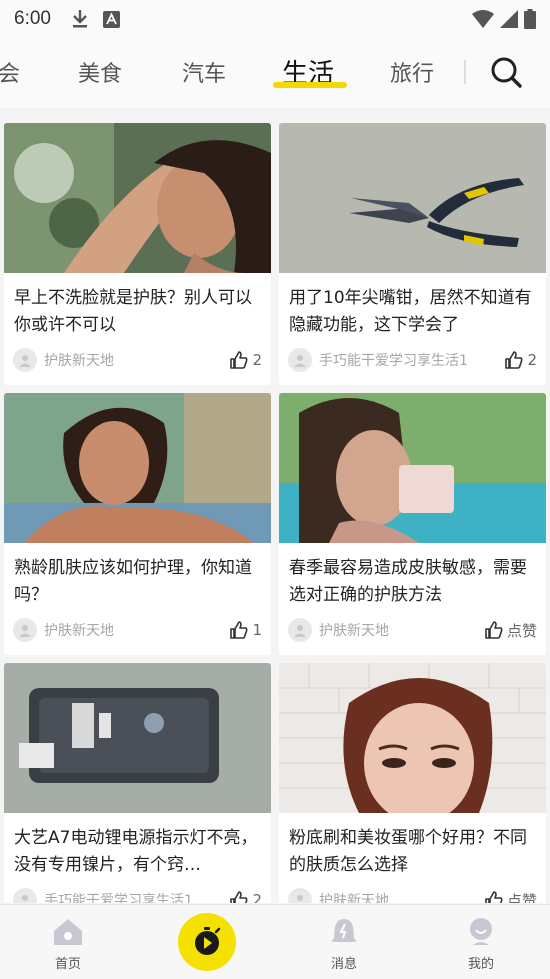  I want to click on home-icon, so click(68, 932).